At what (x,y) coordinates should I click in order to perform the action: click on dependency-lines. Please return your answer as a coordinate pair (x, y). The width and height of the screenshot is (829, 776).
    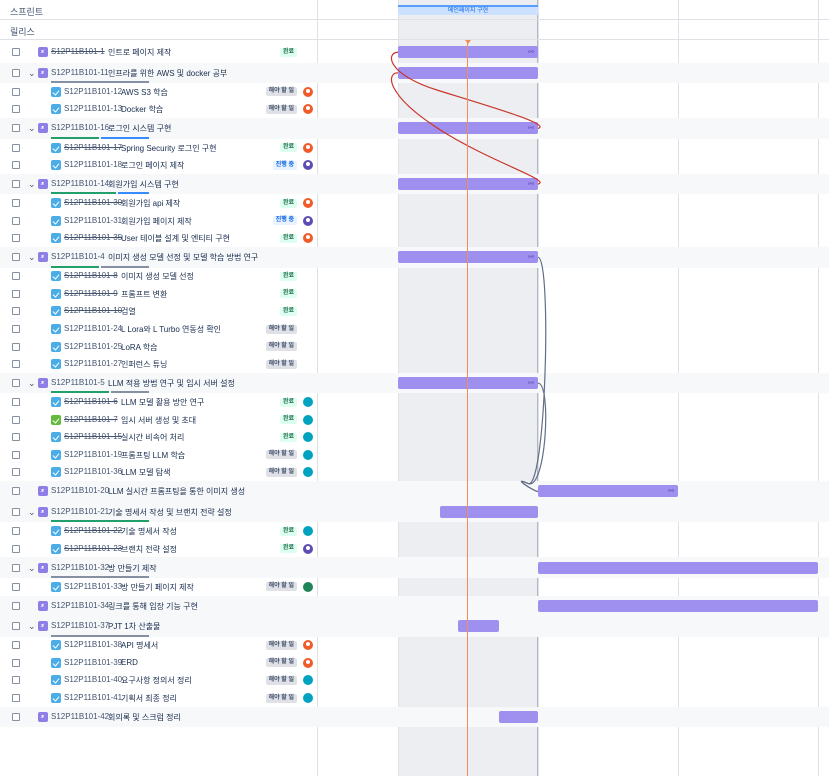
    Looking at the image, I should click on (468, 272).